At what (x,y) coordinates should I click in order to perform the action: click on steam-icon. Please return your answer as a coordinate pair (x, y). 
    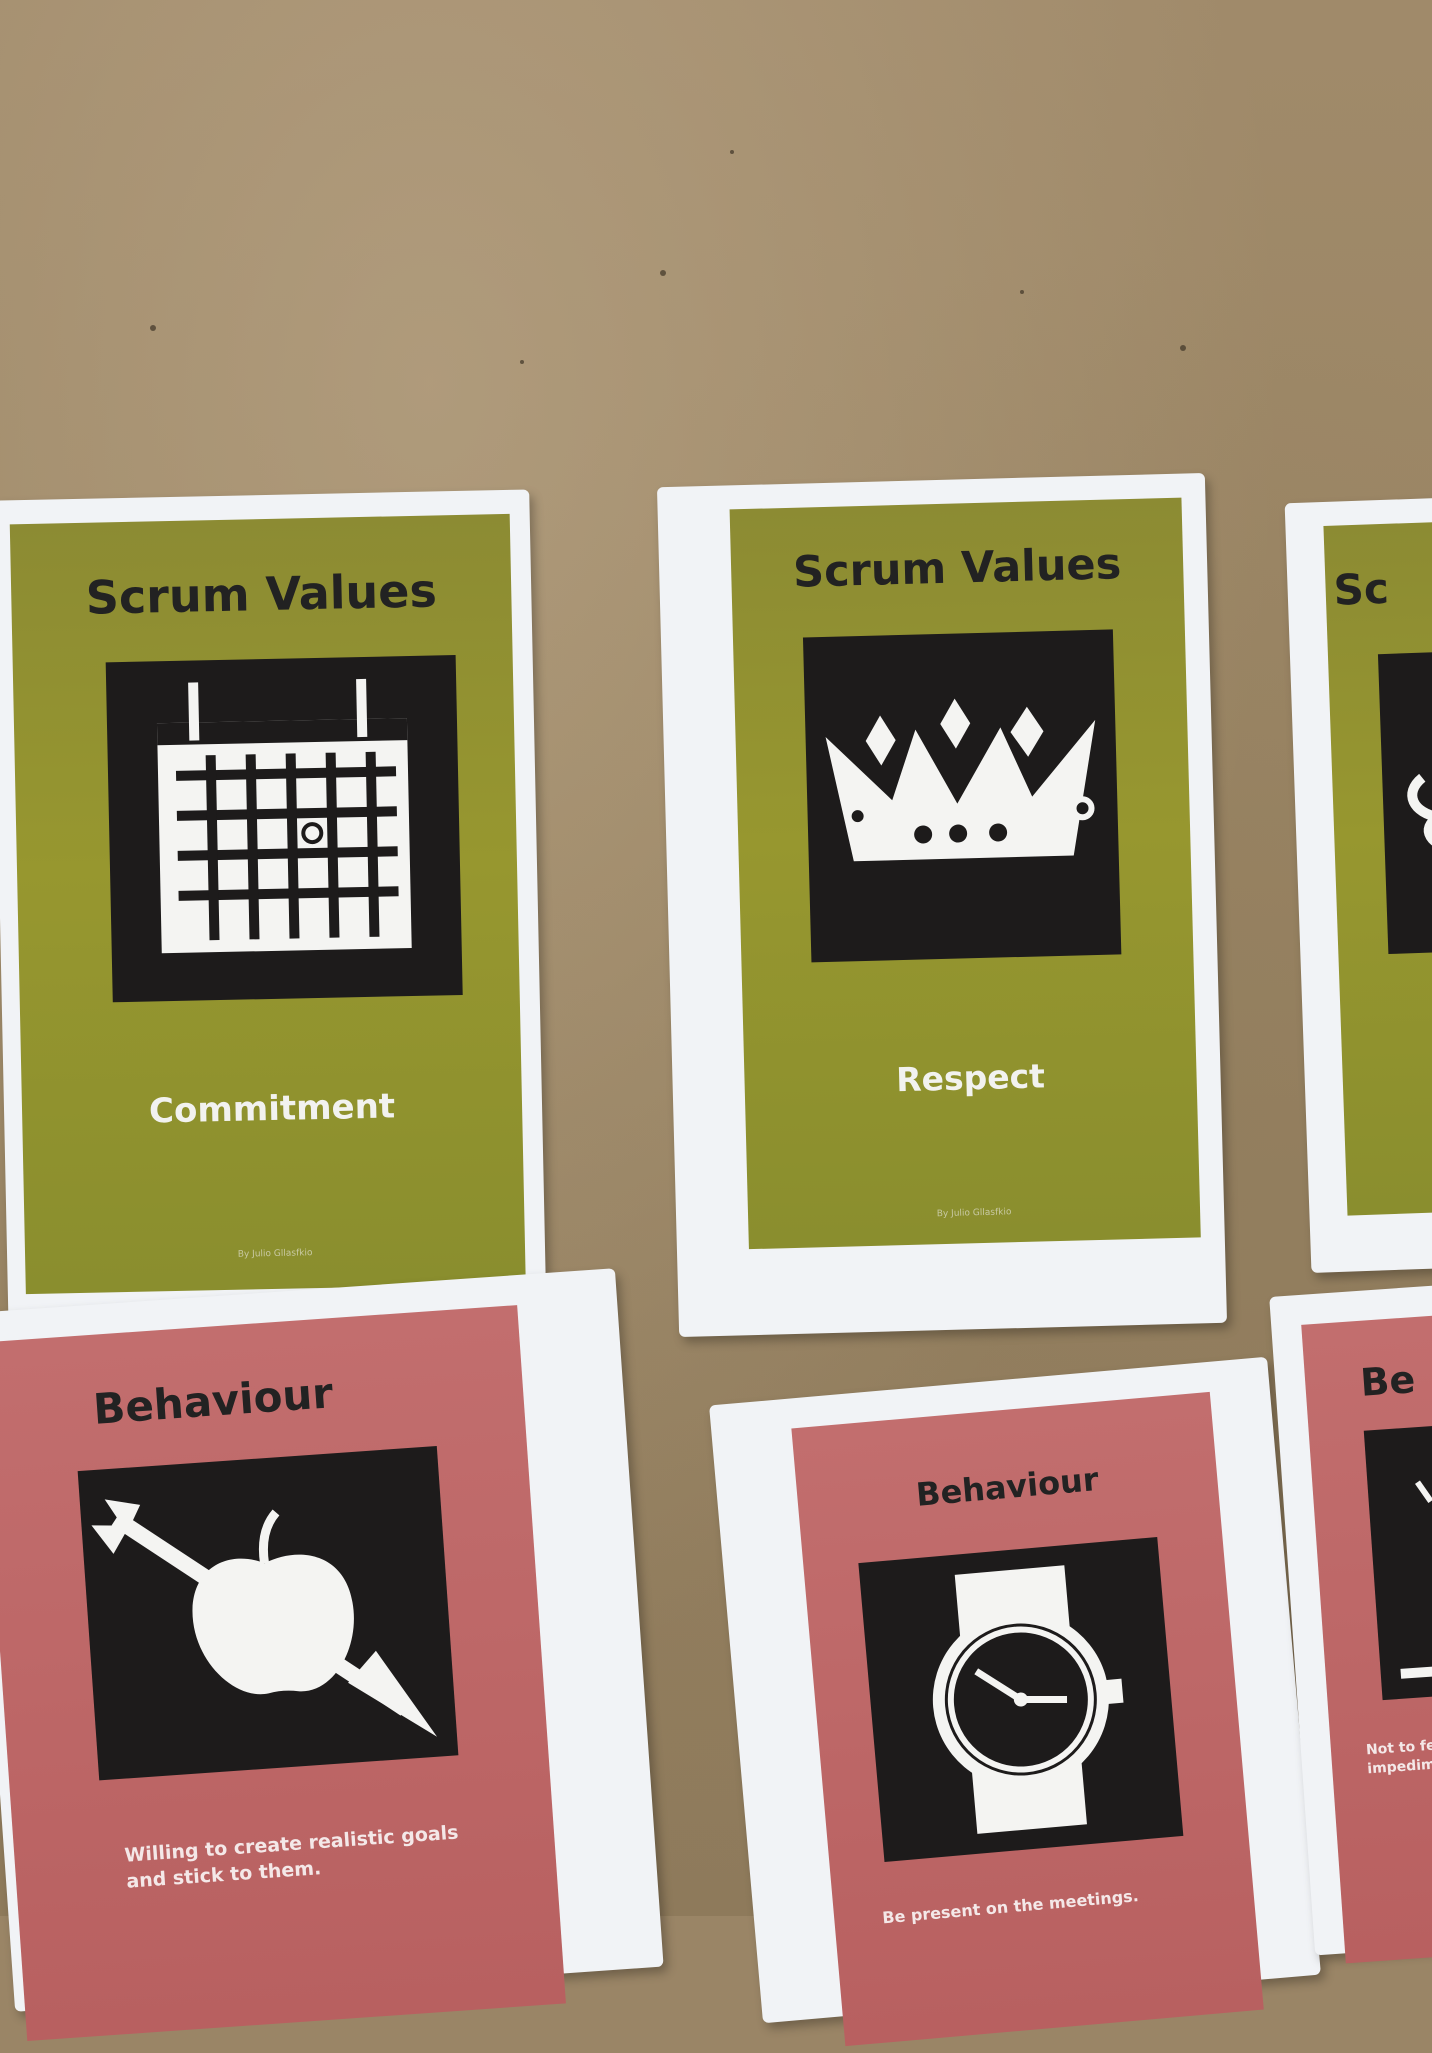
    Looking at the image, I should click on (1404, 802).